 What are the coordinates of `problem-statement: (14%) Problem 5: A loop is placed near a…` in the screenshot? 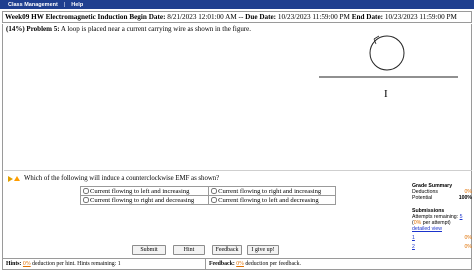 It's located at (128, 29).